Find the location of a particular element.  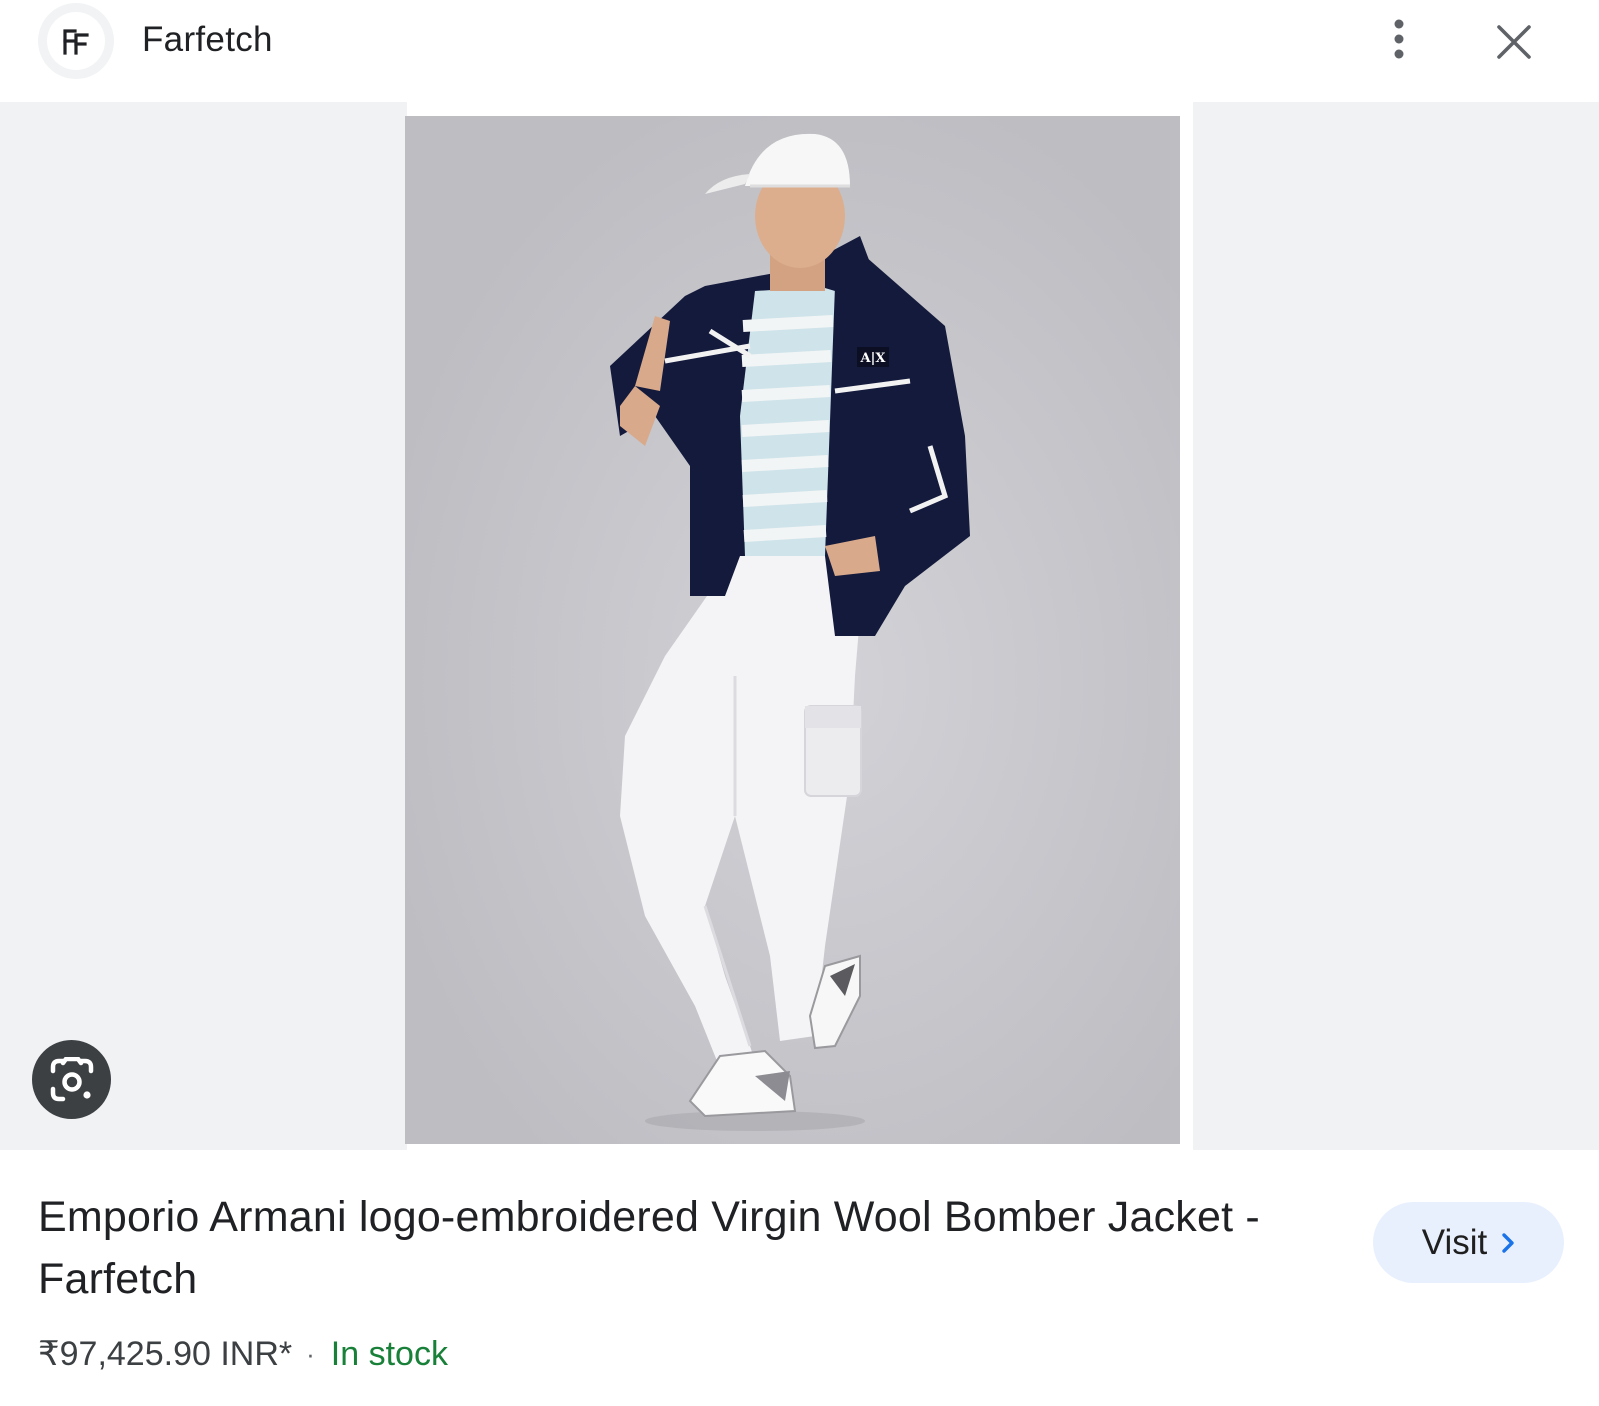

more-options-button is located at coordinates (1399, 39).